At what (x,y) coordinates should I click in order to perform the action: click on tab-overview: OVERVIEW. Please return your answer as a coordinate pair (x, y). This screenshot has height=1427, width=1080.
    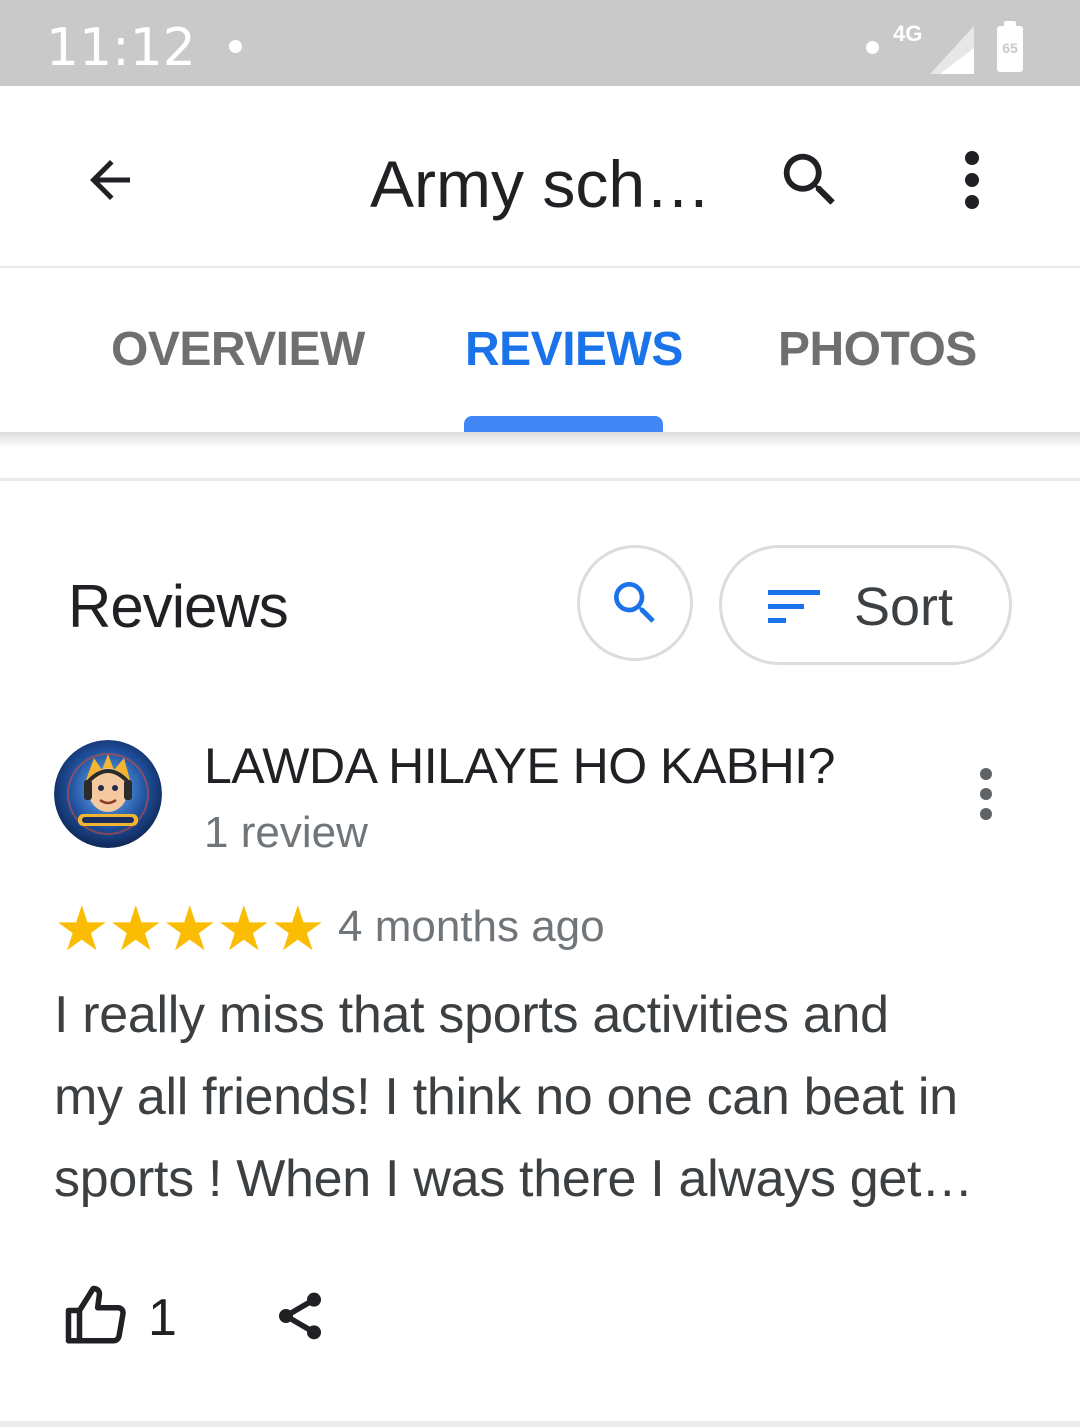
    Looking at the image, I should click on (238, 350).